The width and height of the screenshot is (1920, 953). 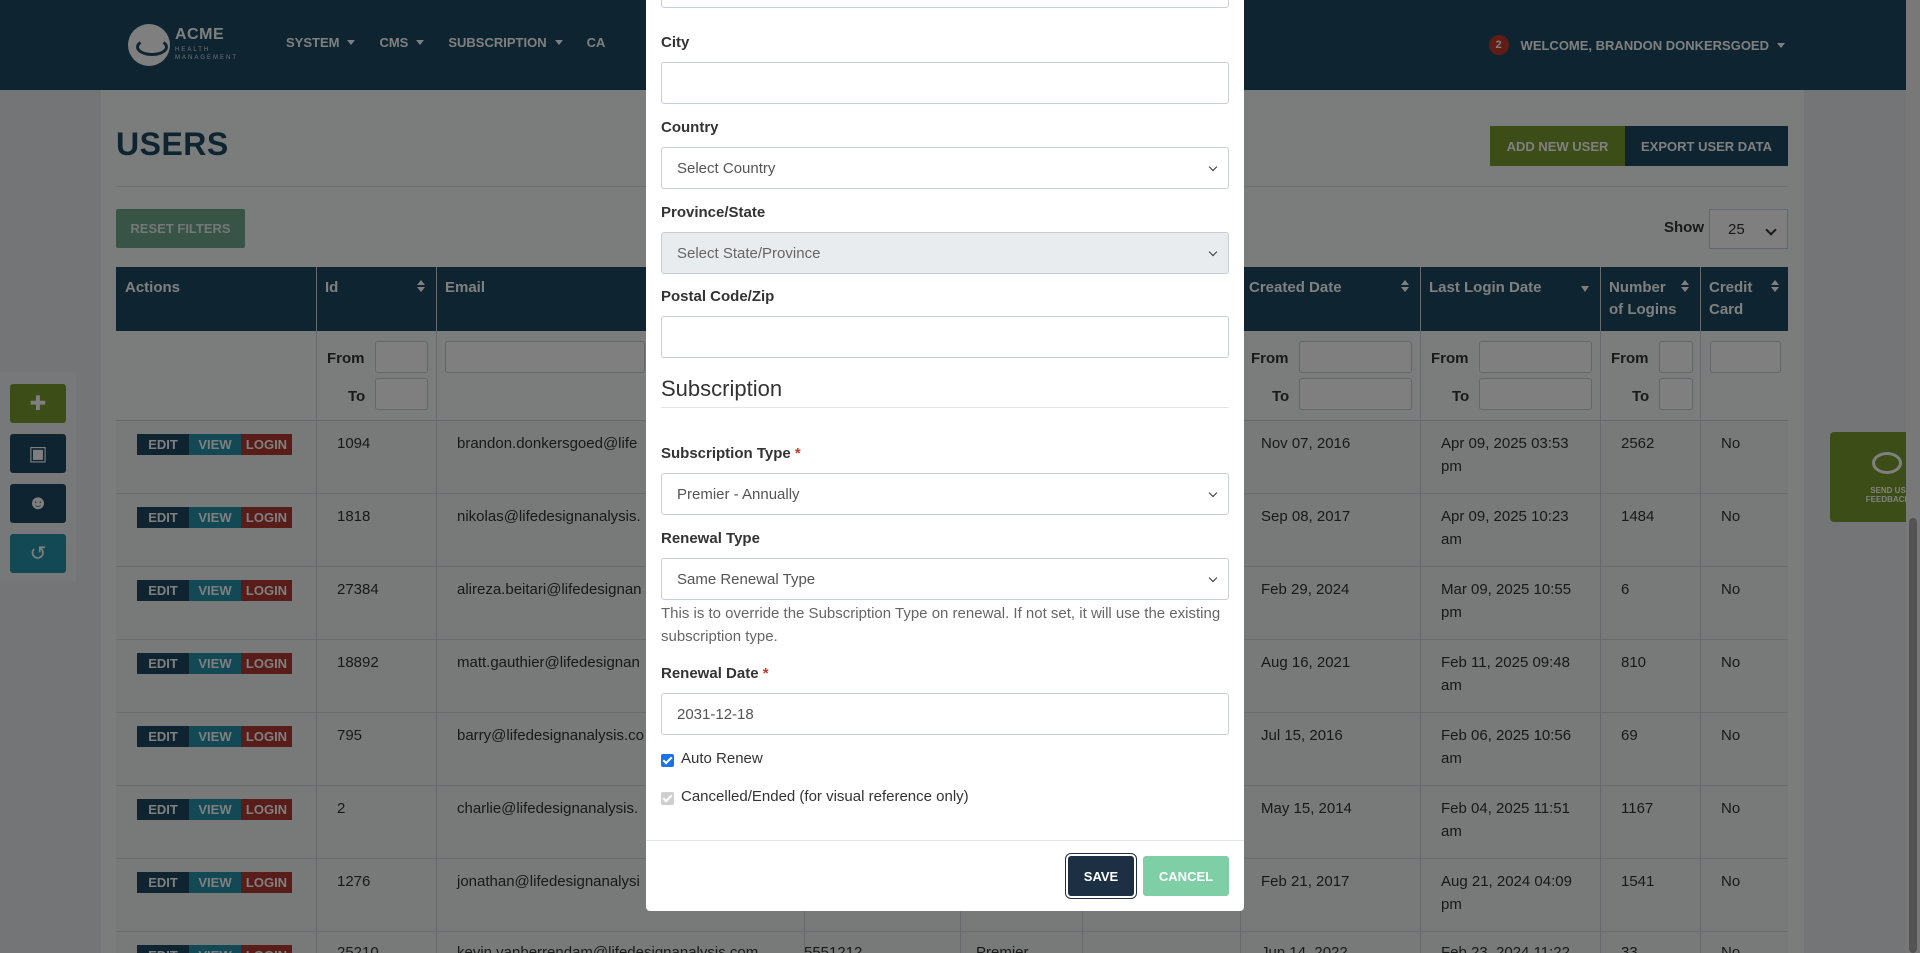 I want to click on renewal-type-label: Renewal Type, so click(x=710, y=538).